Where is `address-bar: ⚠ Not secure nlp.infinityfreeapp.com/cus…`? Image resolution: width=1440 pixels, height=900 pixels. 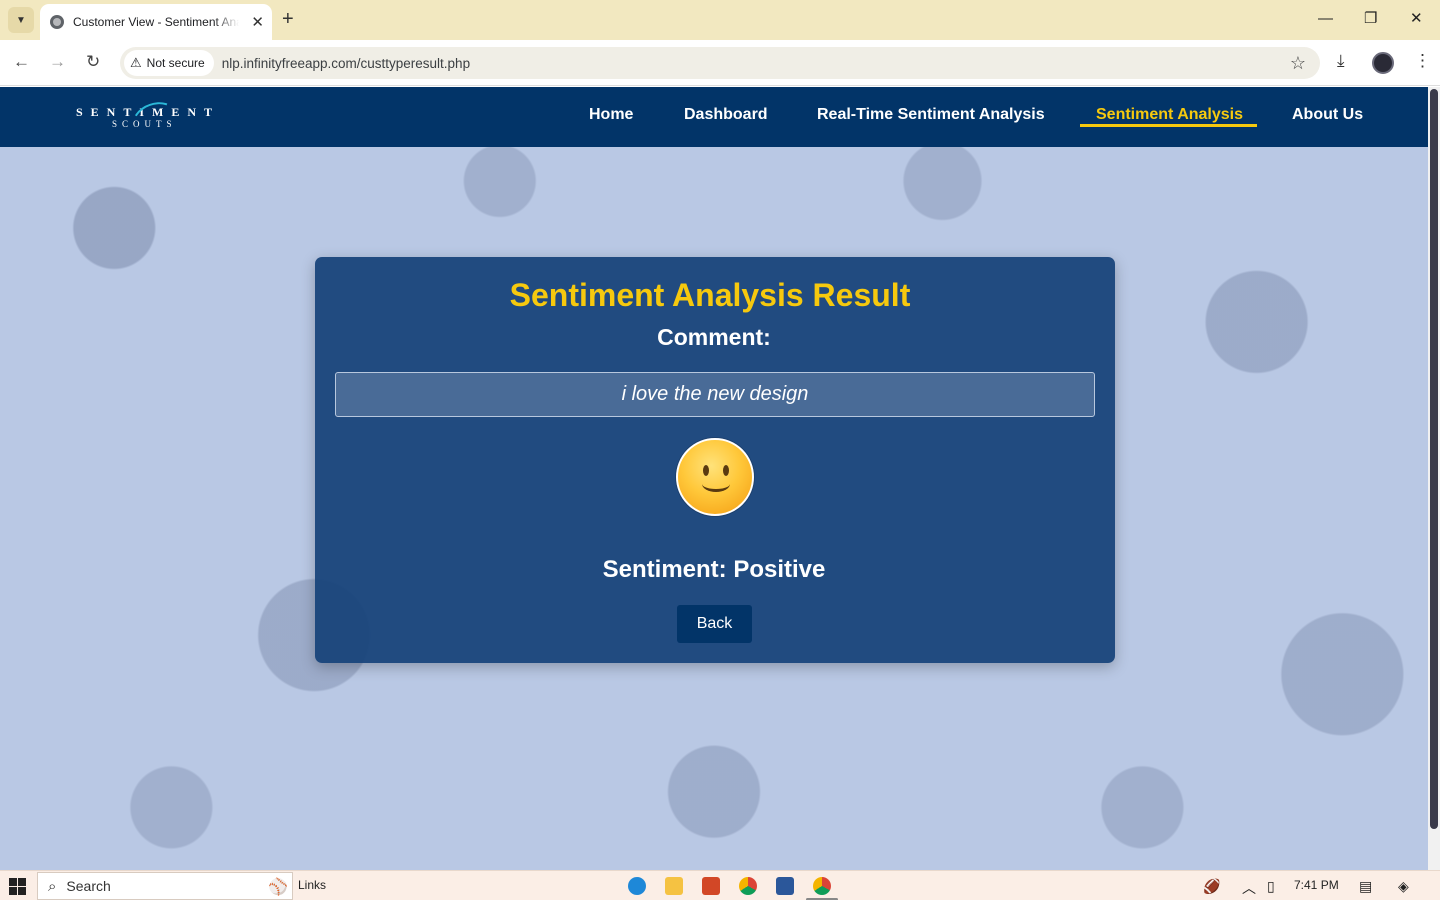
address-bar: ⚠ Not secure nlp.infinityfreeapp.com/cus… is located at coordinates (720, 63).